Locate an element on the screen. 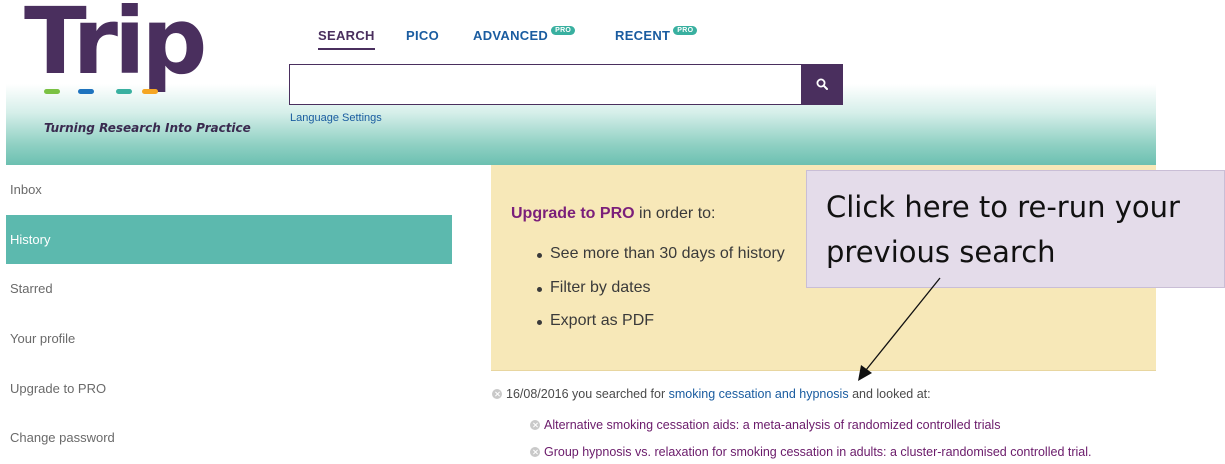 This screenshot has width=1225, height=464. tab-search: SEARCH is located at coordinates (346, 39).